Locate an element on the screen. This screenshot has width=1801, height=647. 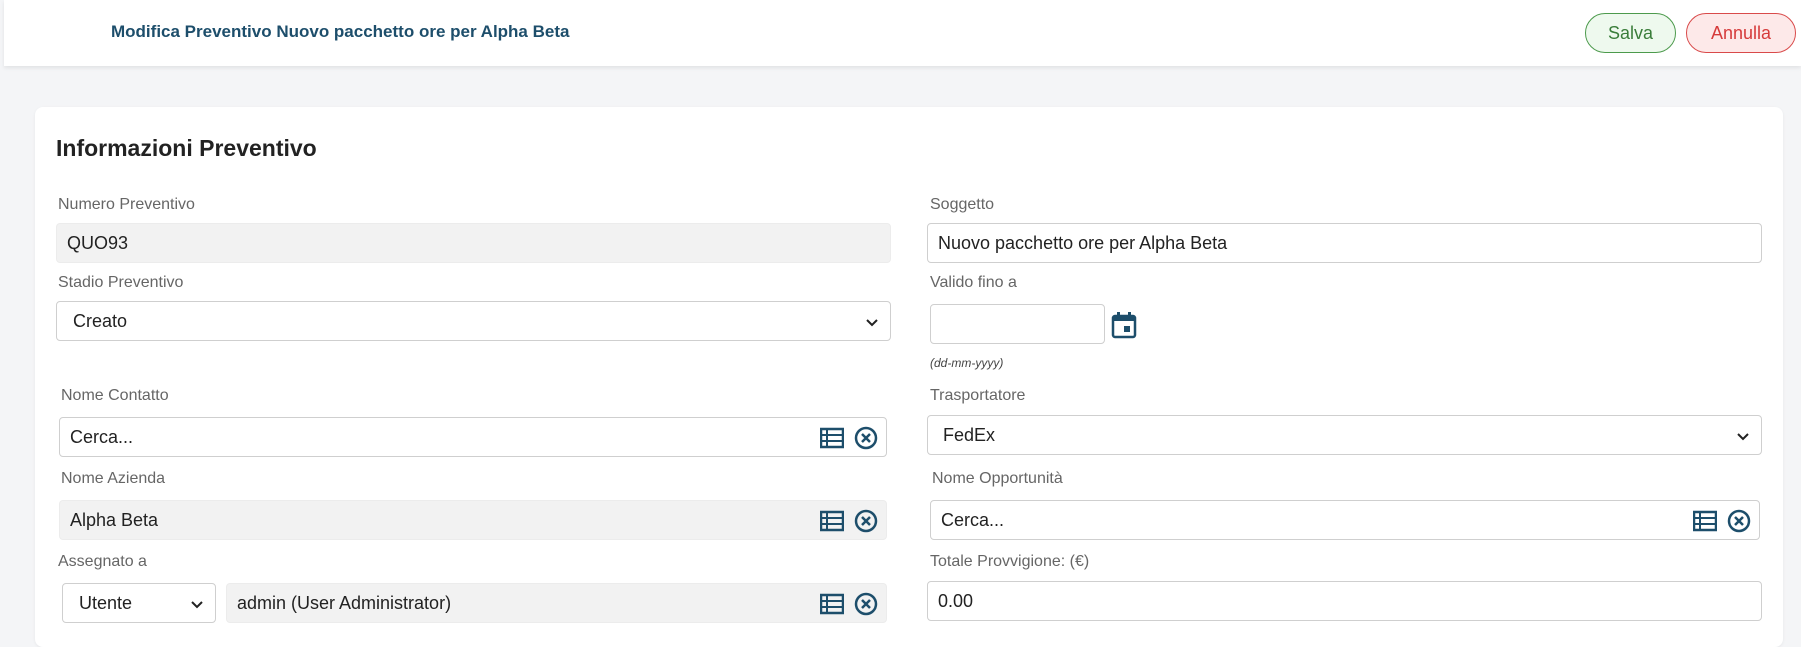
cancel-button: Annulla is located at coordinates (1741, 33).